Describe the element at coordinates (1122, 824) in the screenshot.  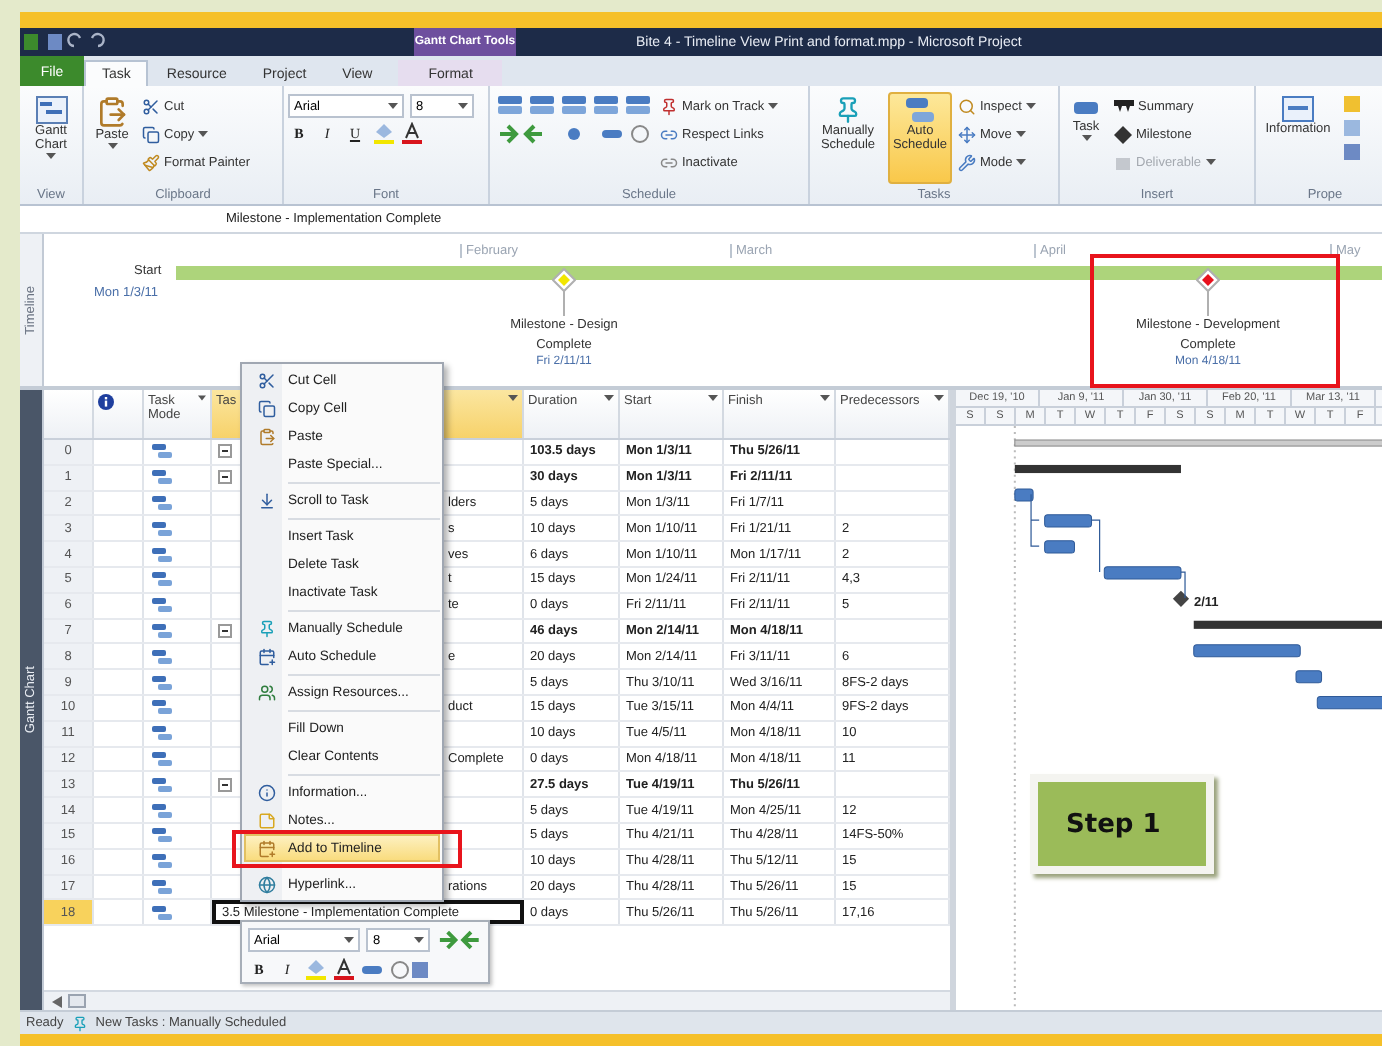
I see `step-callout: Step 1` at that location.